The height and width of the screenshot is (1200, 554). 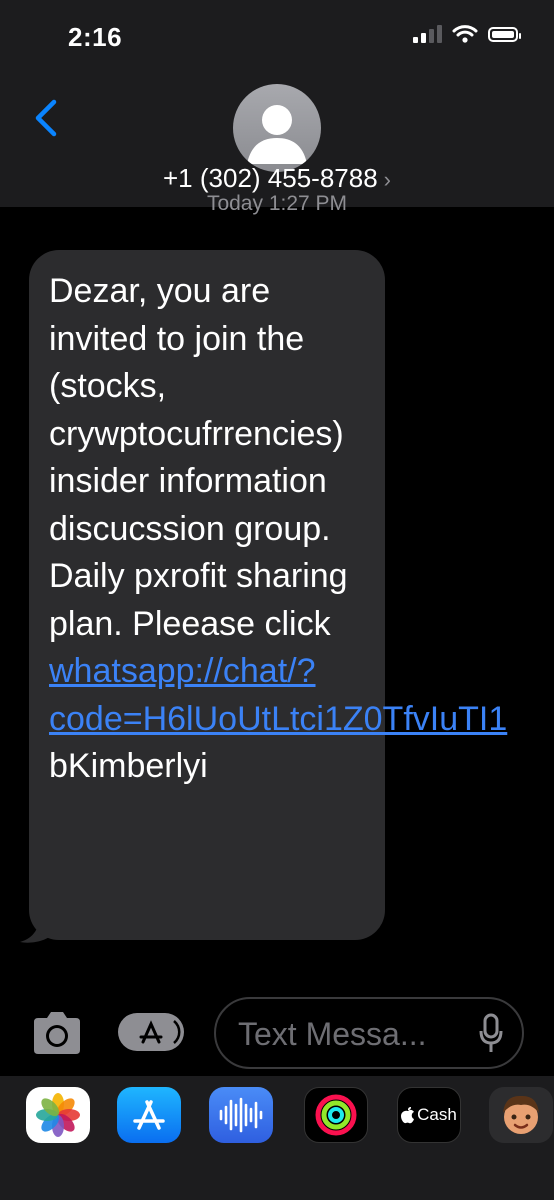 I want to click on activity-rings, so click(x=336, y=1115).